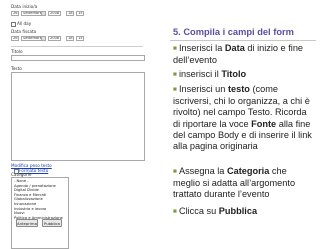 The image size is (320, 249). What do you see at coordinates (78, 116) in the screenshot?
I see `body-textarea` at bounding box center [78, 116].